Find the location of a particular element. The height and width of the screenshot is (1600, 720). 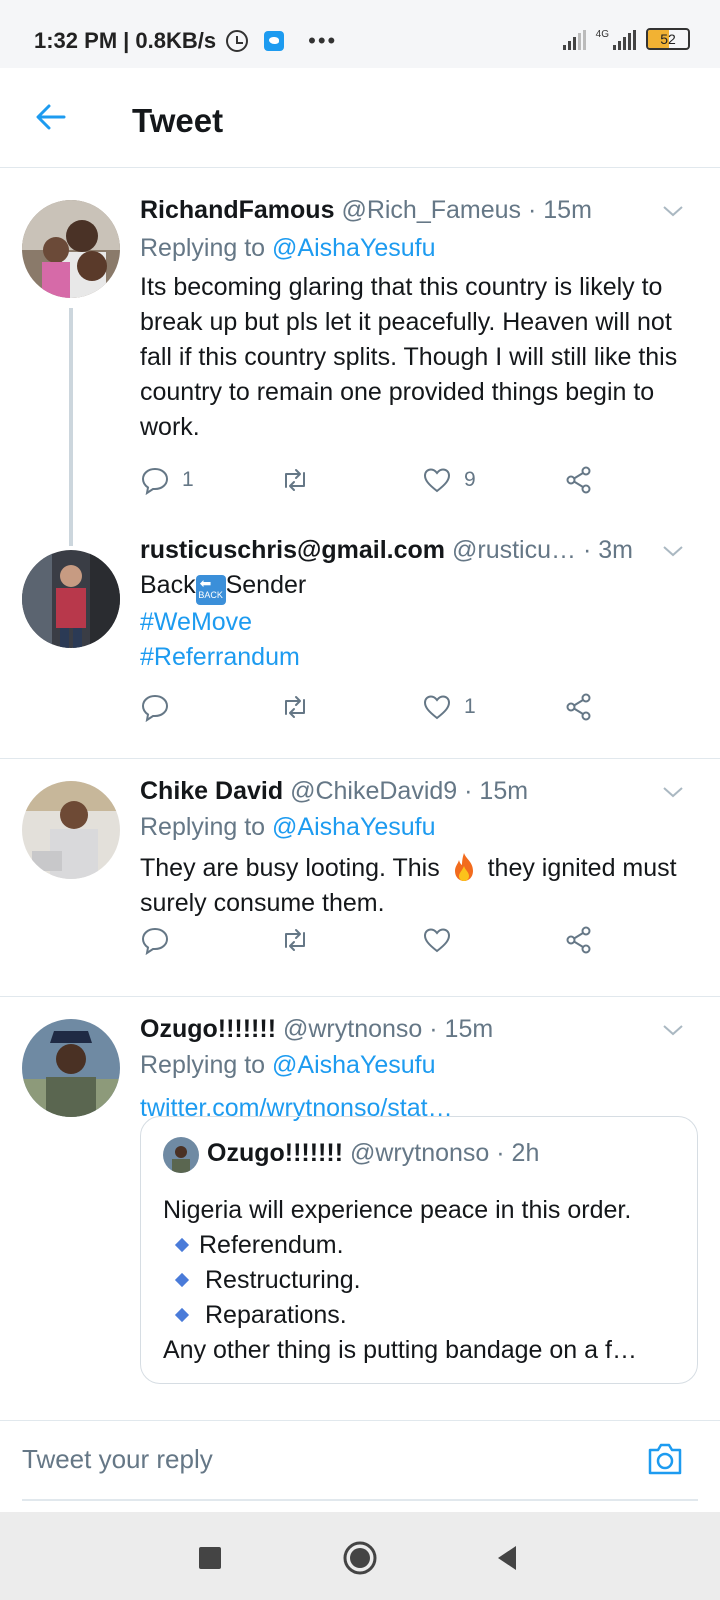

like-button is located at coordinates (443, 940).